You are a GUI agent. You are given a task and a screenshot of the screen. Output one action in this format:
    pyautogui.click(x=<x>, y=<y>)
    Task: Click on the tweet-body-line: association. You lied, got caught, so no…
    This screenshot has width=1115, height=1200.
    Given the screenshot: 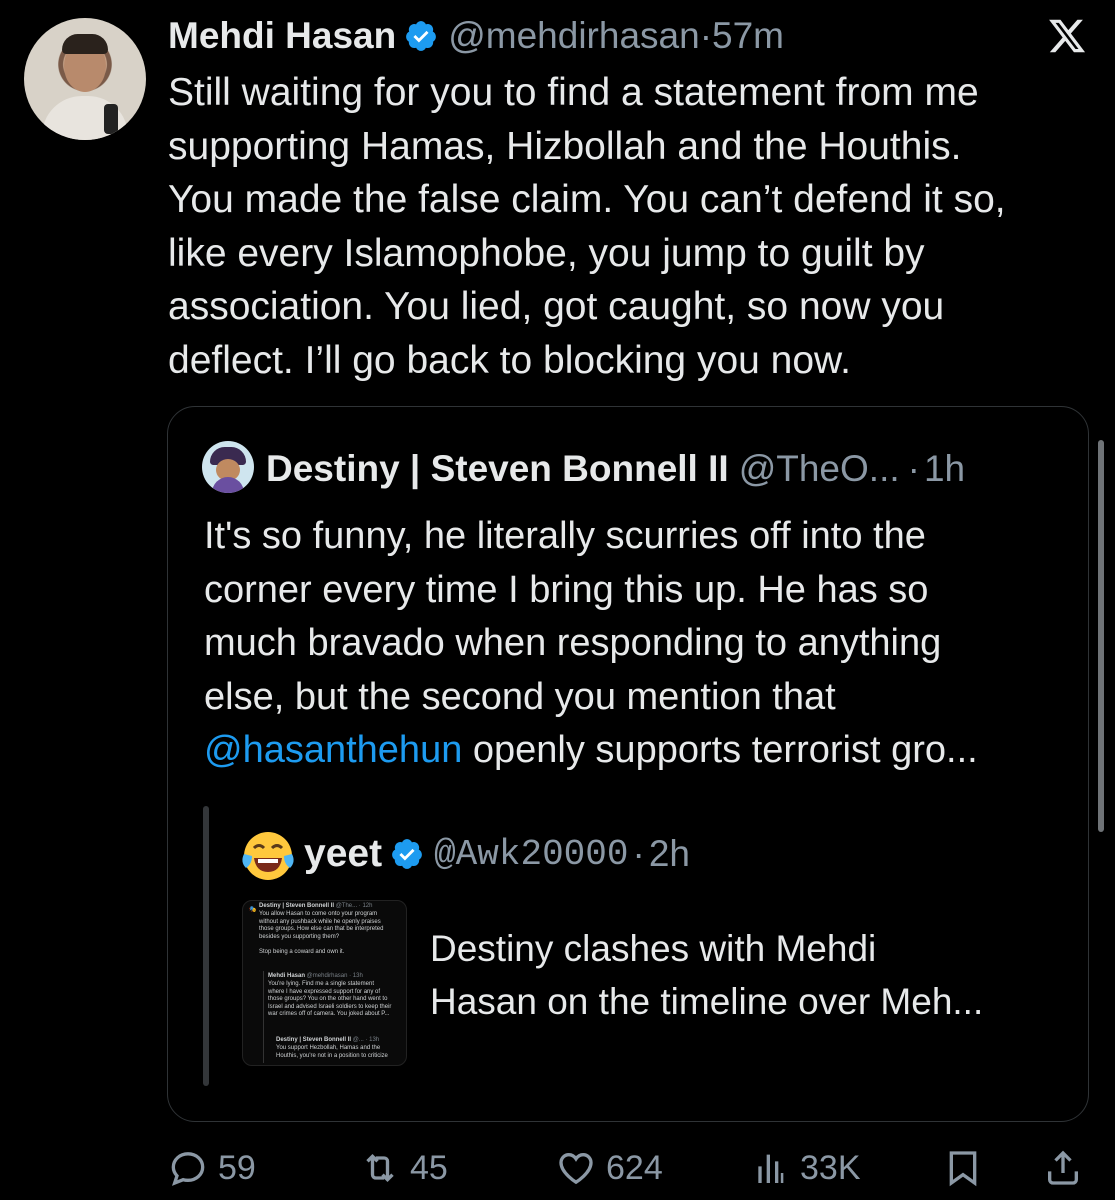 What is the action you would take?
    pyautogui.click(x=556, y=306)
    